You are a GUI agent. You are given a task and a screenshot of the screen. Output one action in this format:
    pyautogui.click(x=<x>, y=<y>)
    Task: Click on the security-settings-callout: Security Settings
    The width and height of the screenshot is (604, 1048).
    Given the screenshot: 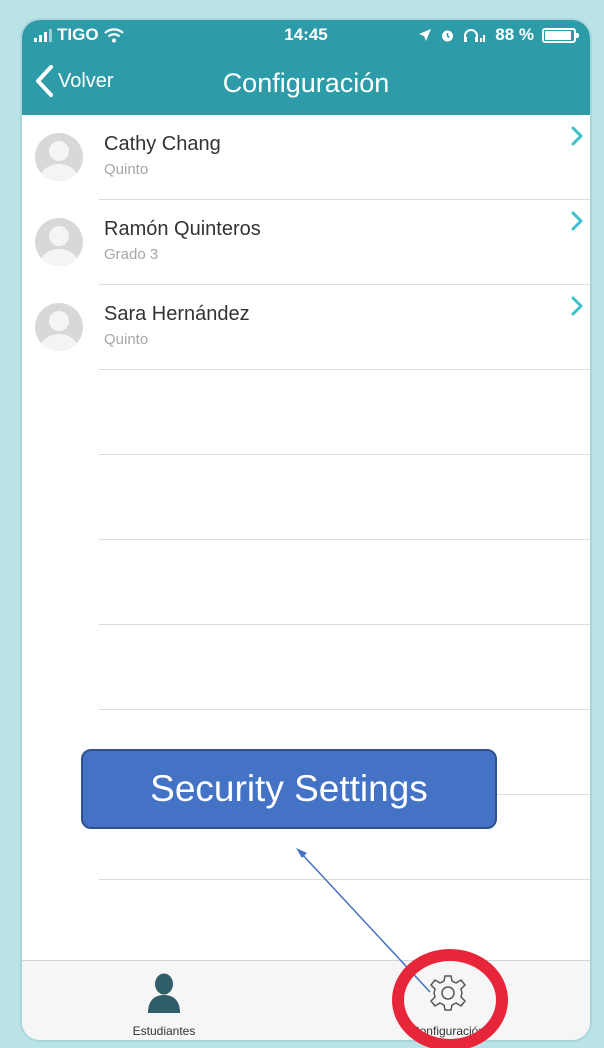 What is the action you would take?
    pyautogui.click(x=289, y=789)
    